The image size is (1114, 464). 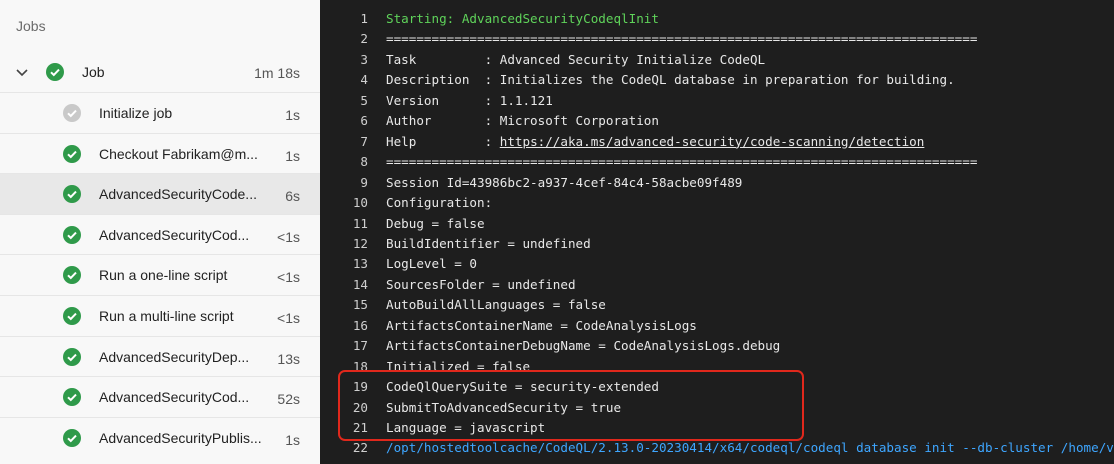 I want to click on log-line: 18 Initialized = false, so click(x=717, y=367).